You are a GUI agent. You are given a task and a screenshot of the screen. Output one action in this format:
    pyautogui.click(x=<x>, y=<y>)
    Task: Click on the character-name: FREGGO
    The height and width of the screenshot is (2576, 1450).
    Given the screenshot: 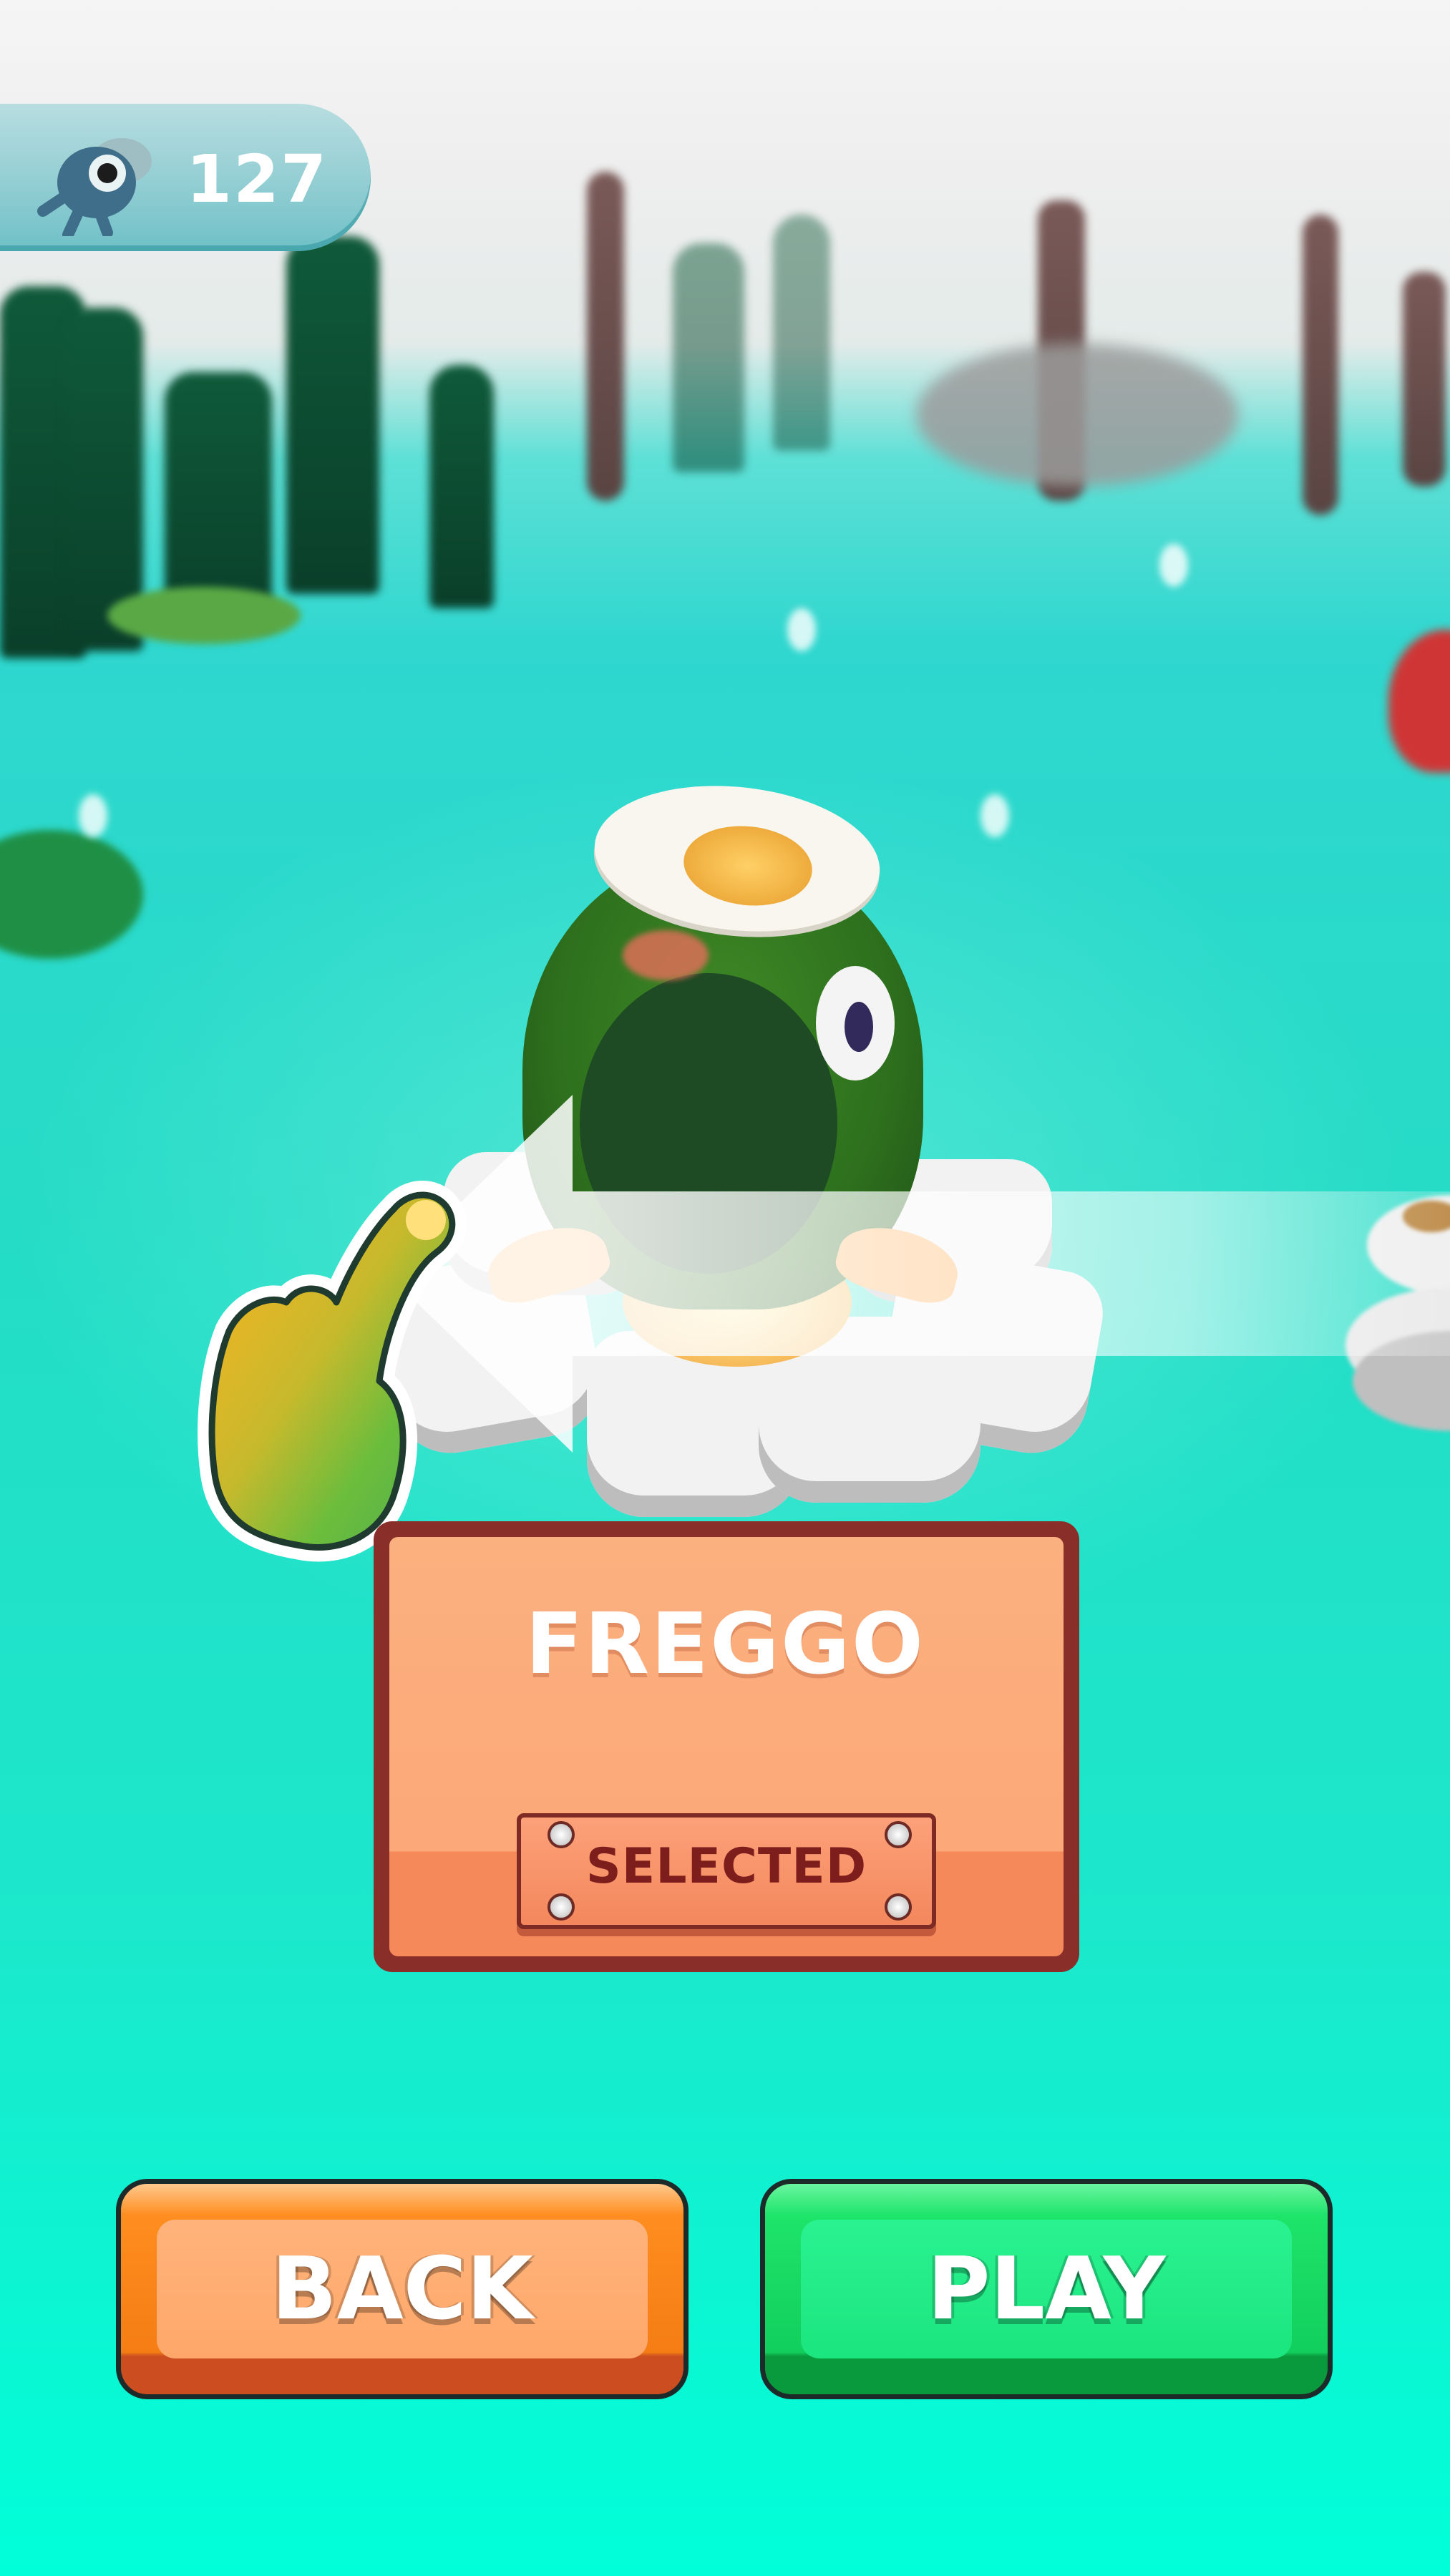 What is the action you would take?
    pyautogui.click(x=725, y=1643)
    